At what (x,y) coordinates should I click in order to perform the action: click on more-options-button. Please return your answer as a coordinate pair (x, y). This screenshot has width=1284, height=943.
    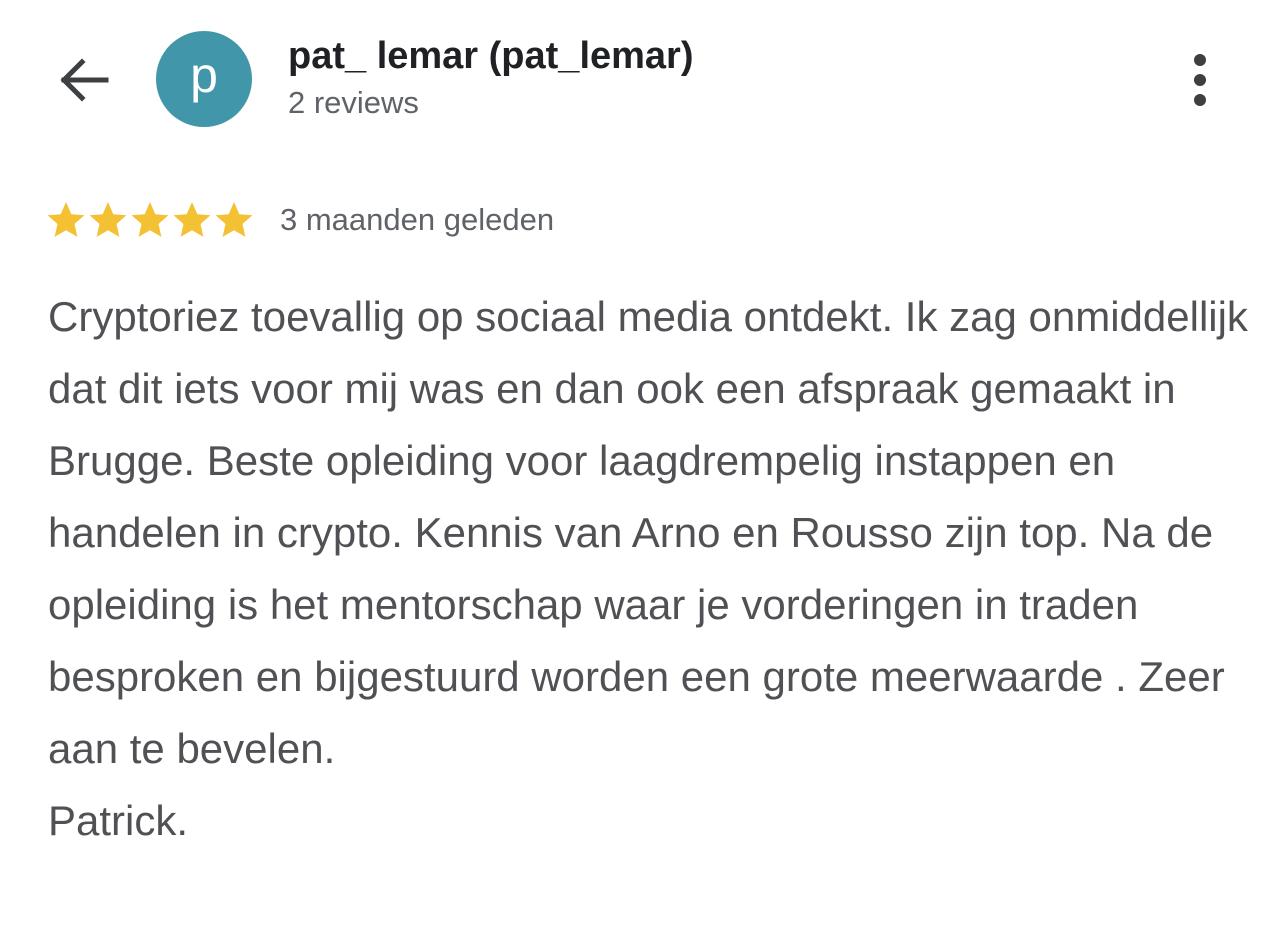
    Looking at the image, I should click on (1200, 80).